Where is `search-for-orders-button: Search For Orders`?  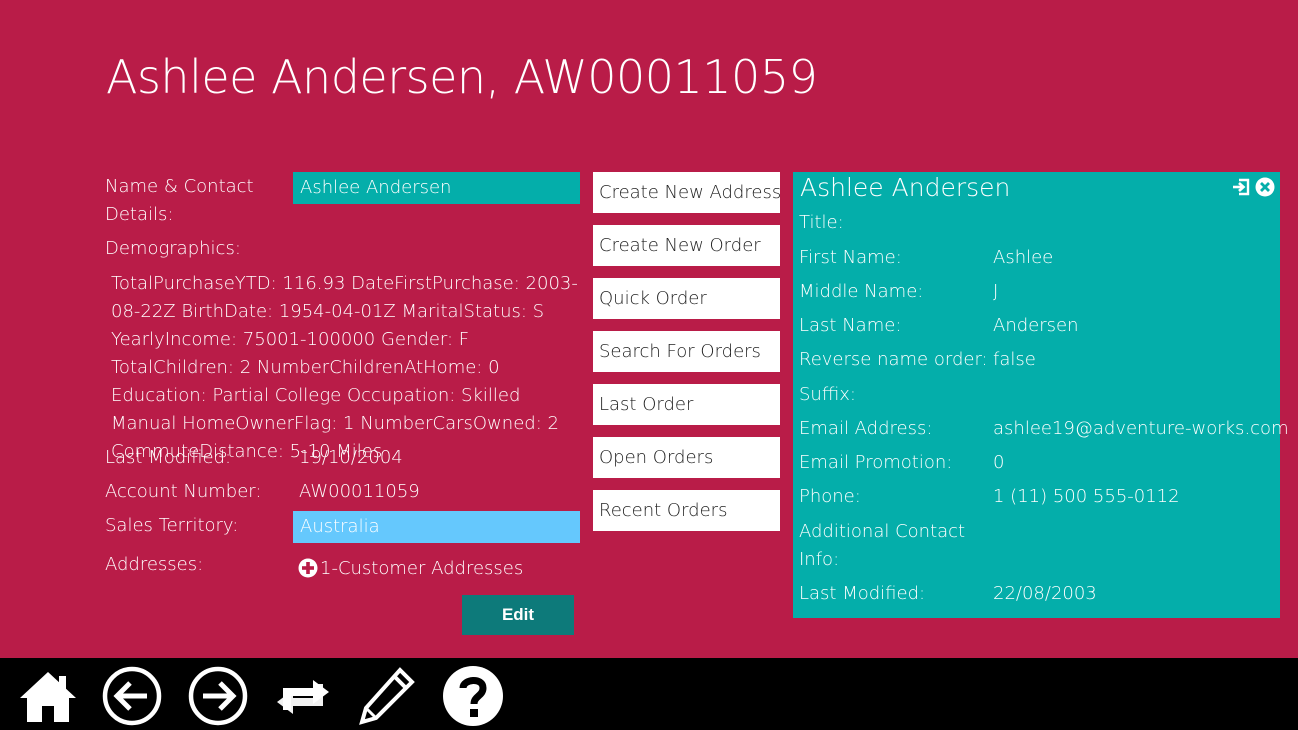
search-for-orders-button: Search For Orders is located at coordinates (686, 351).